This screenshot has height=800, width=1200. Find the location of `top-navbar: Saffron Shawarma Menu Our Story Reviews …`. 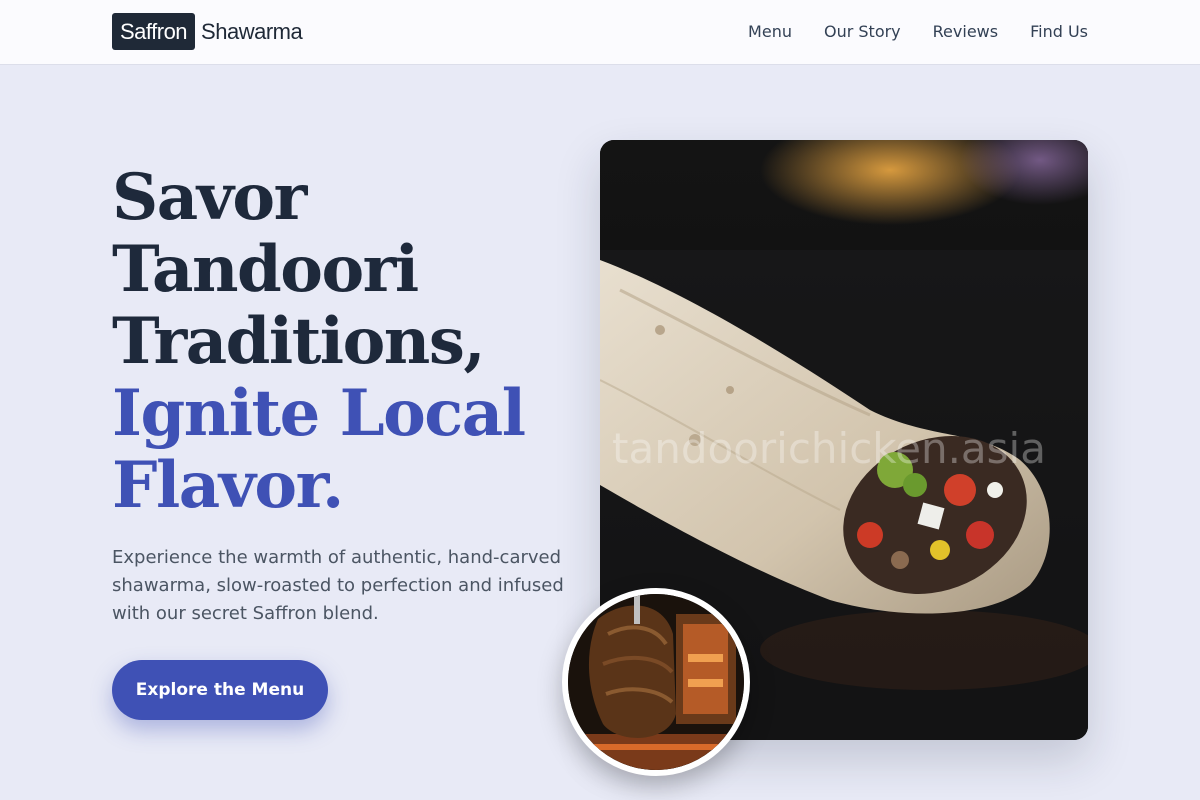

top-navbar: Saffron Shawarma Menu Our Story Reviews … is located at coordinates (600, 32).